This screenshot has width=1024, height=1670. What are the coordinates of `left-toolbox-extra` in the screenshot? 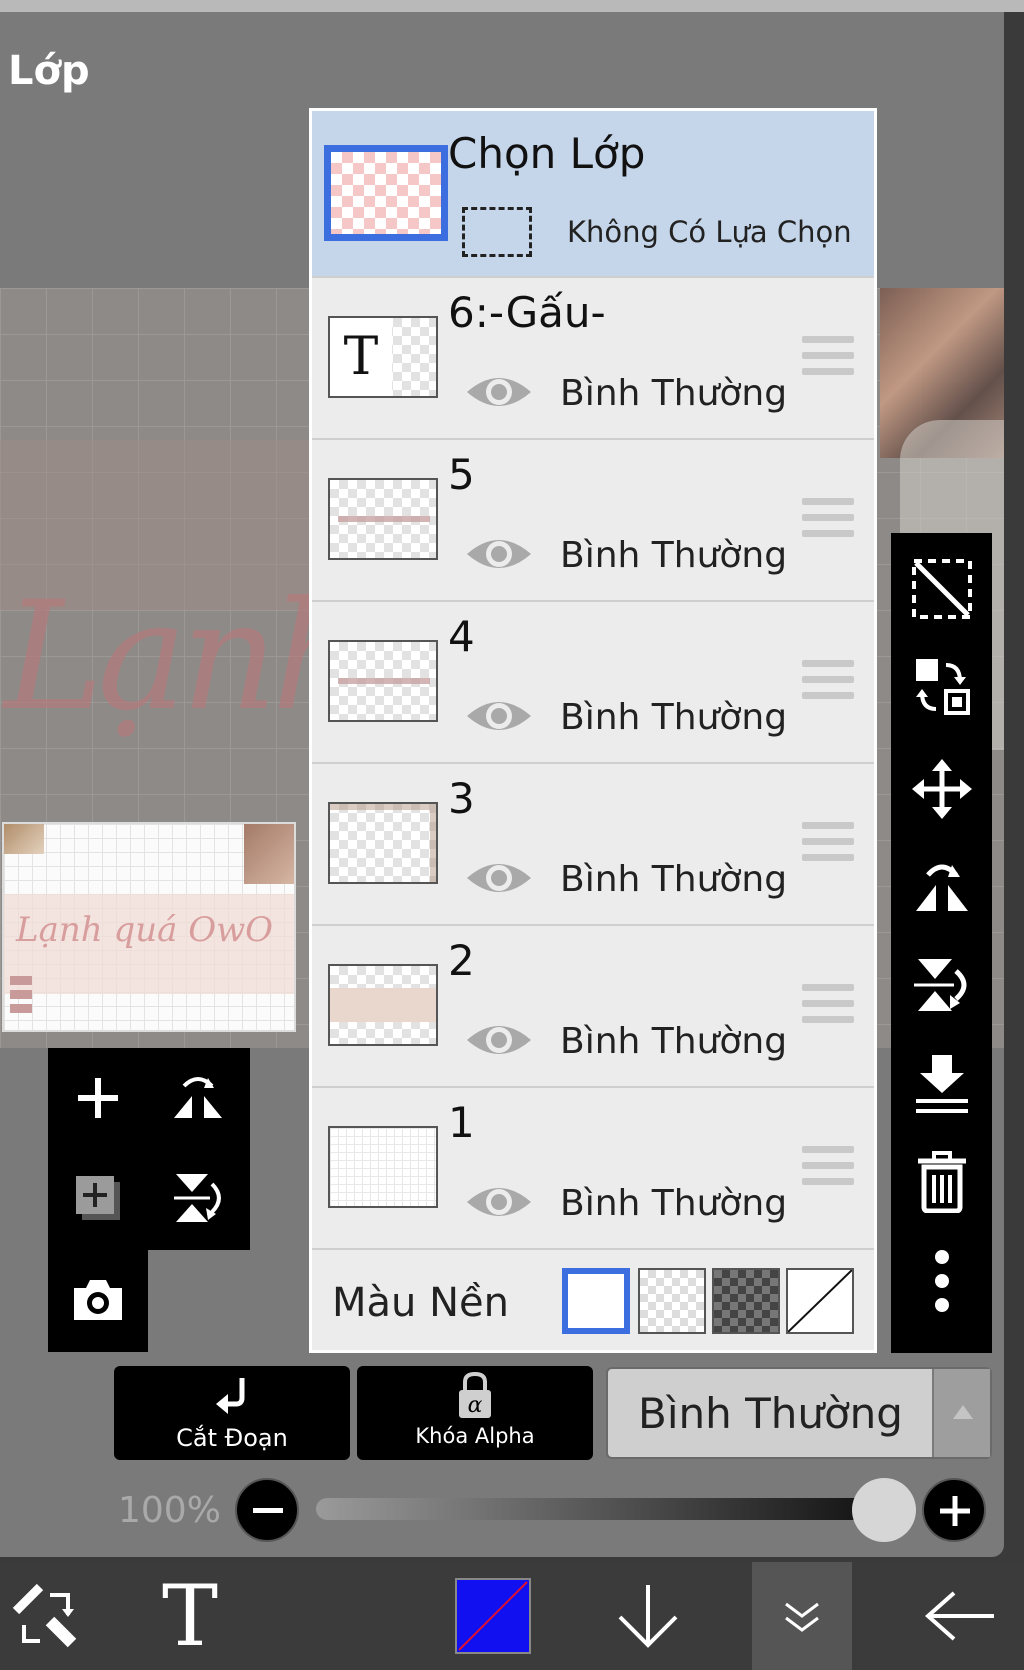 It's located at (98, 1301).